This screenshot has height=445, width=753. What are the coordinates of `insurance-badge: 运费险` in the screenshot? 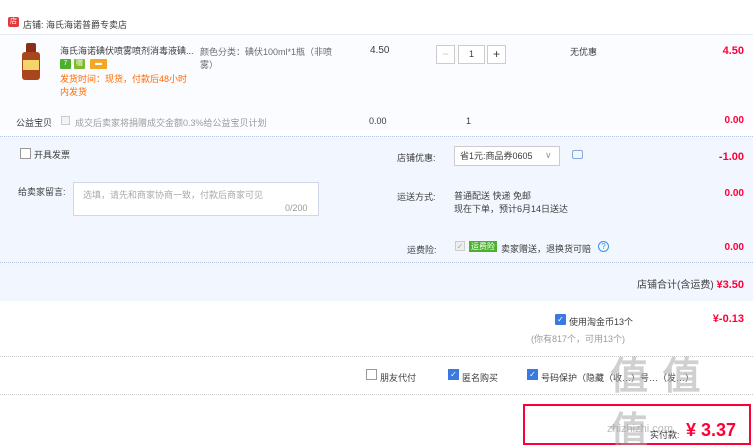 It's located at (483, 246).